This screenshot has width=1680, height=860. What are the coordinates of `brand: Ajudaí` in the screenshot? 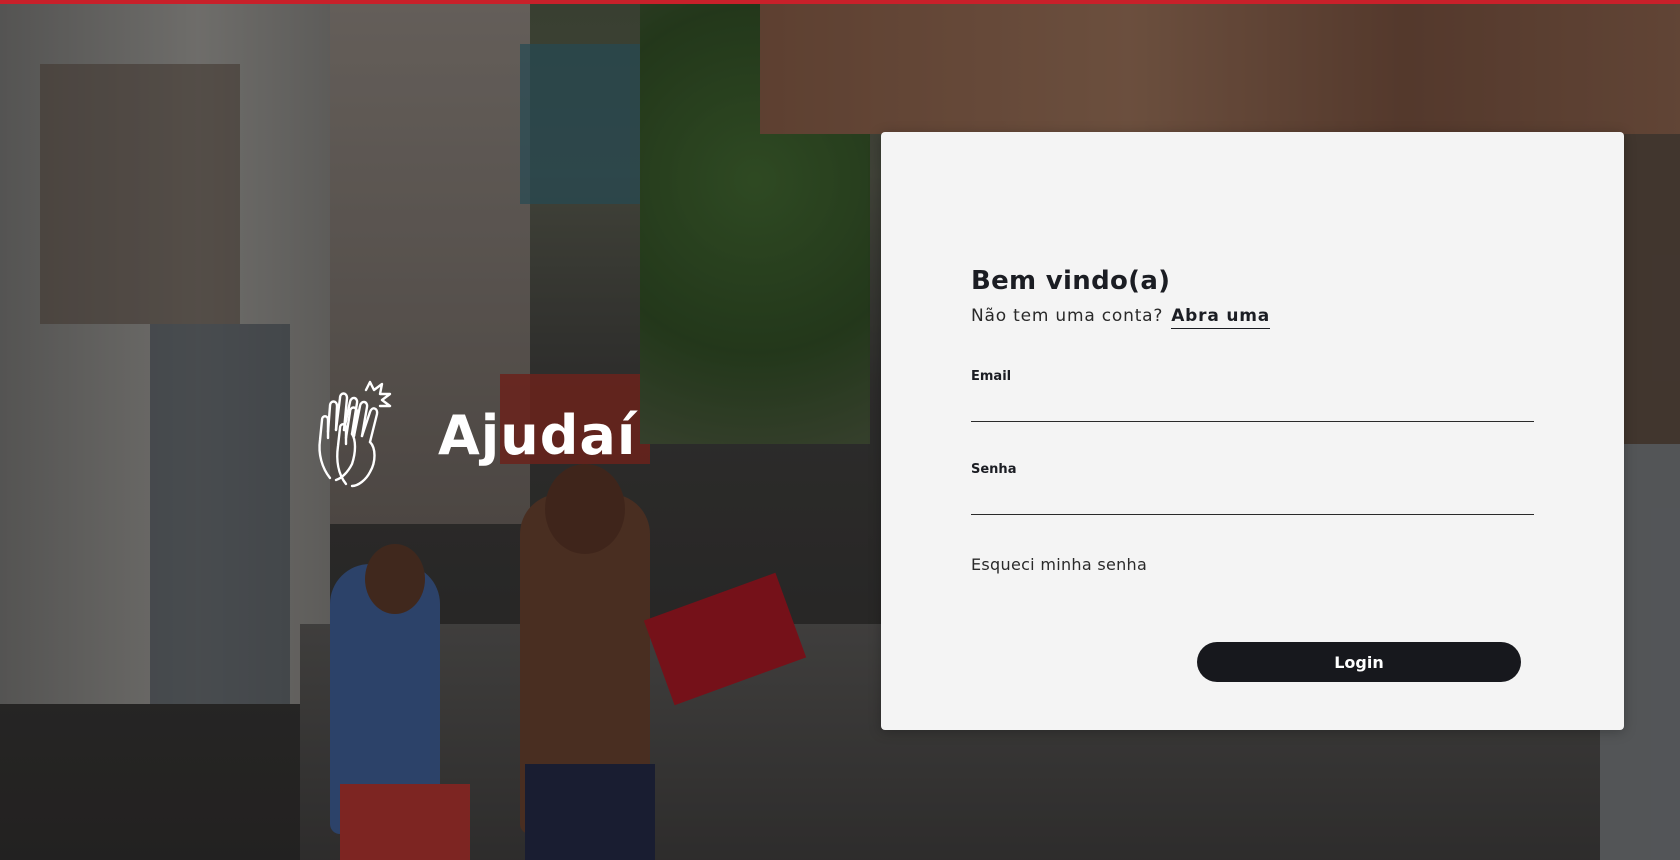 It's located at (473, 435).